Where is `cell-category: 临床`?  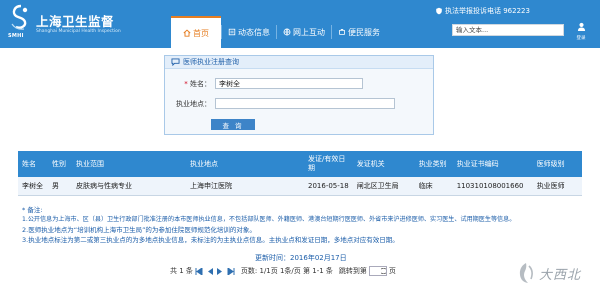 cell-category: 临床 is located at coordinates (433, 186).